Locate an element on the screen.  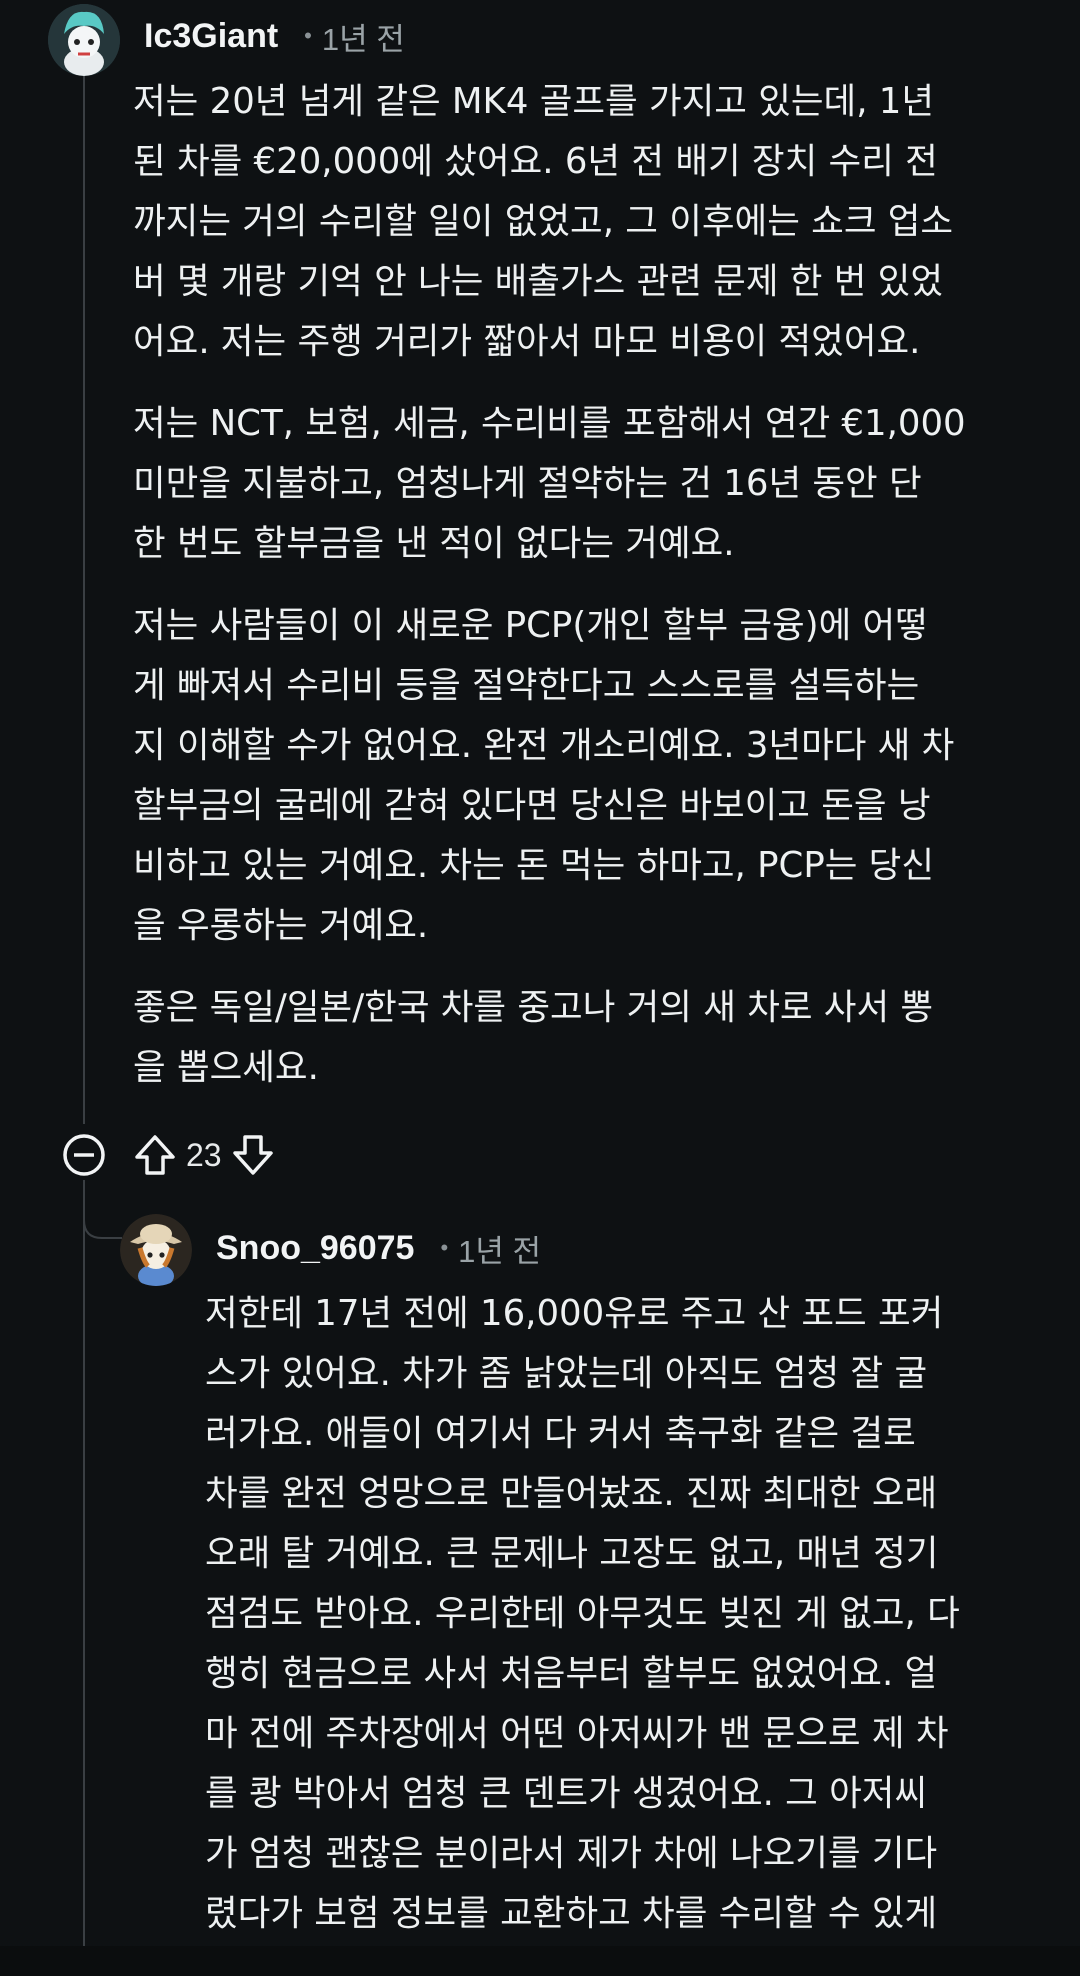
author-name: Snoo_96075 is located at coordinates (315, 1248).